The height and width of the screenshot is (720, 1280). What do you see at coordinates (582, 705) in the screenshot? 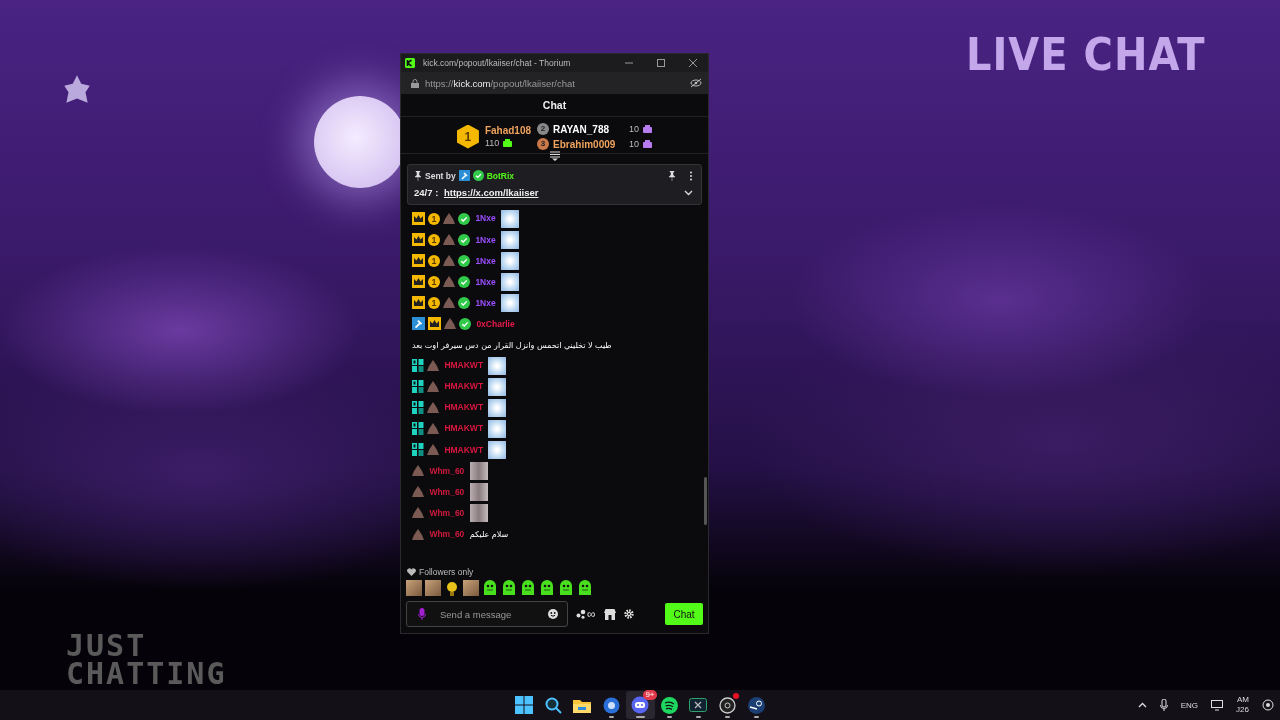
I see `folder-icon` at bounding box center [582, 705].